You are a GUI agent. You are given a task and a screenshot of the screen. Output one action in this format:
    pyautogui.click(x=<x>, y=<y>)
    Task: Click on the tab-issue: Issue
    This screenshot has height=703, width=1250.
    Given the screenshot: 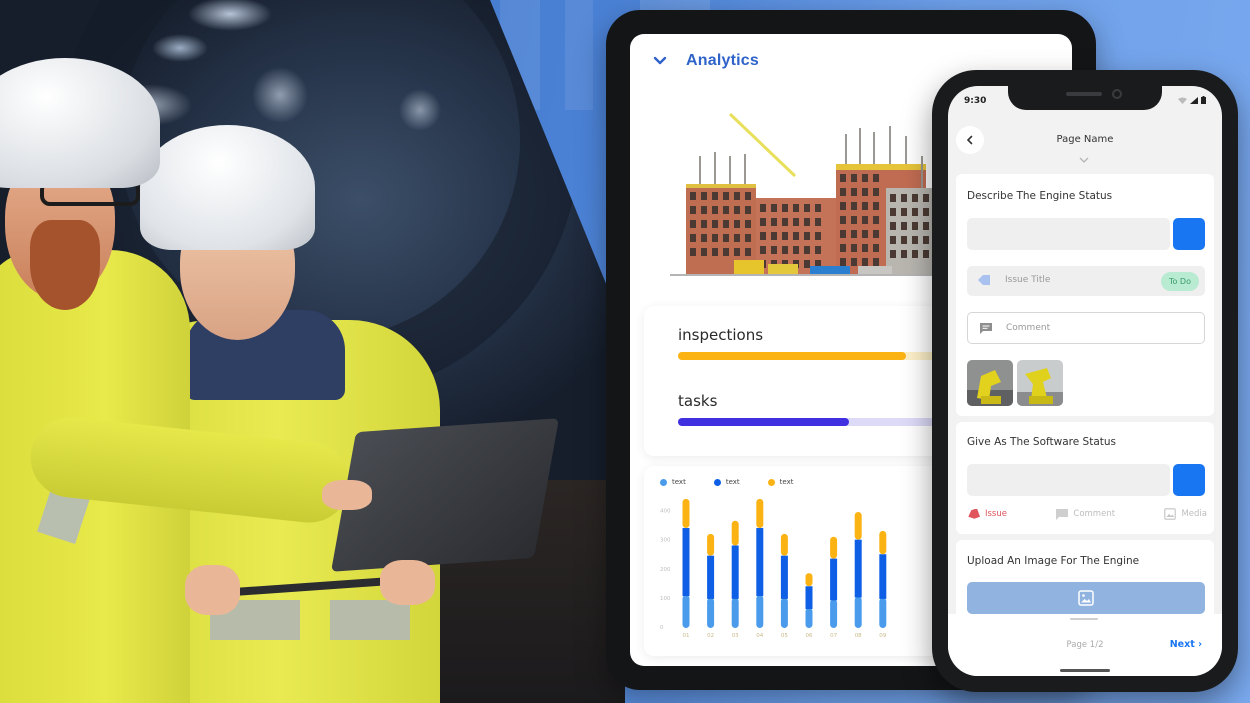 What is the action you would take?
    pyautogui.click(x=987, y=514)
    